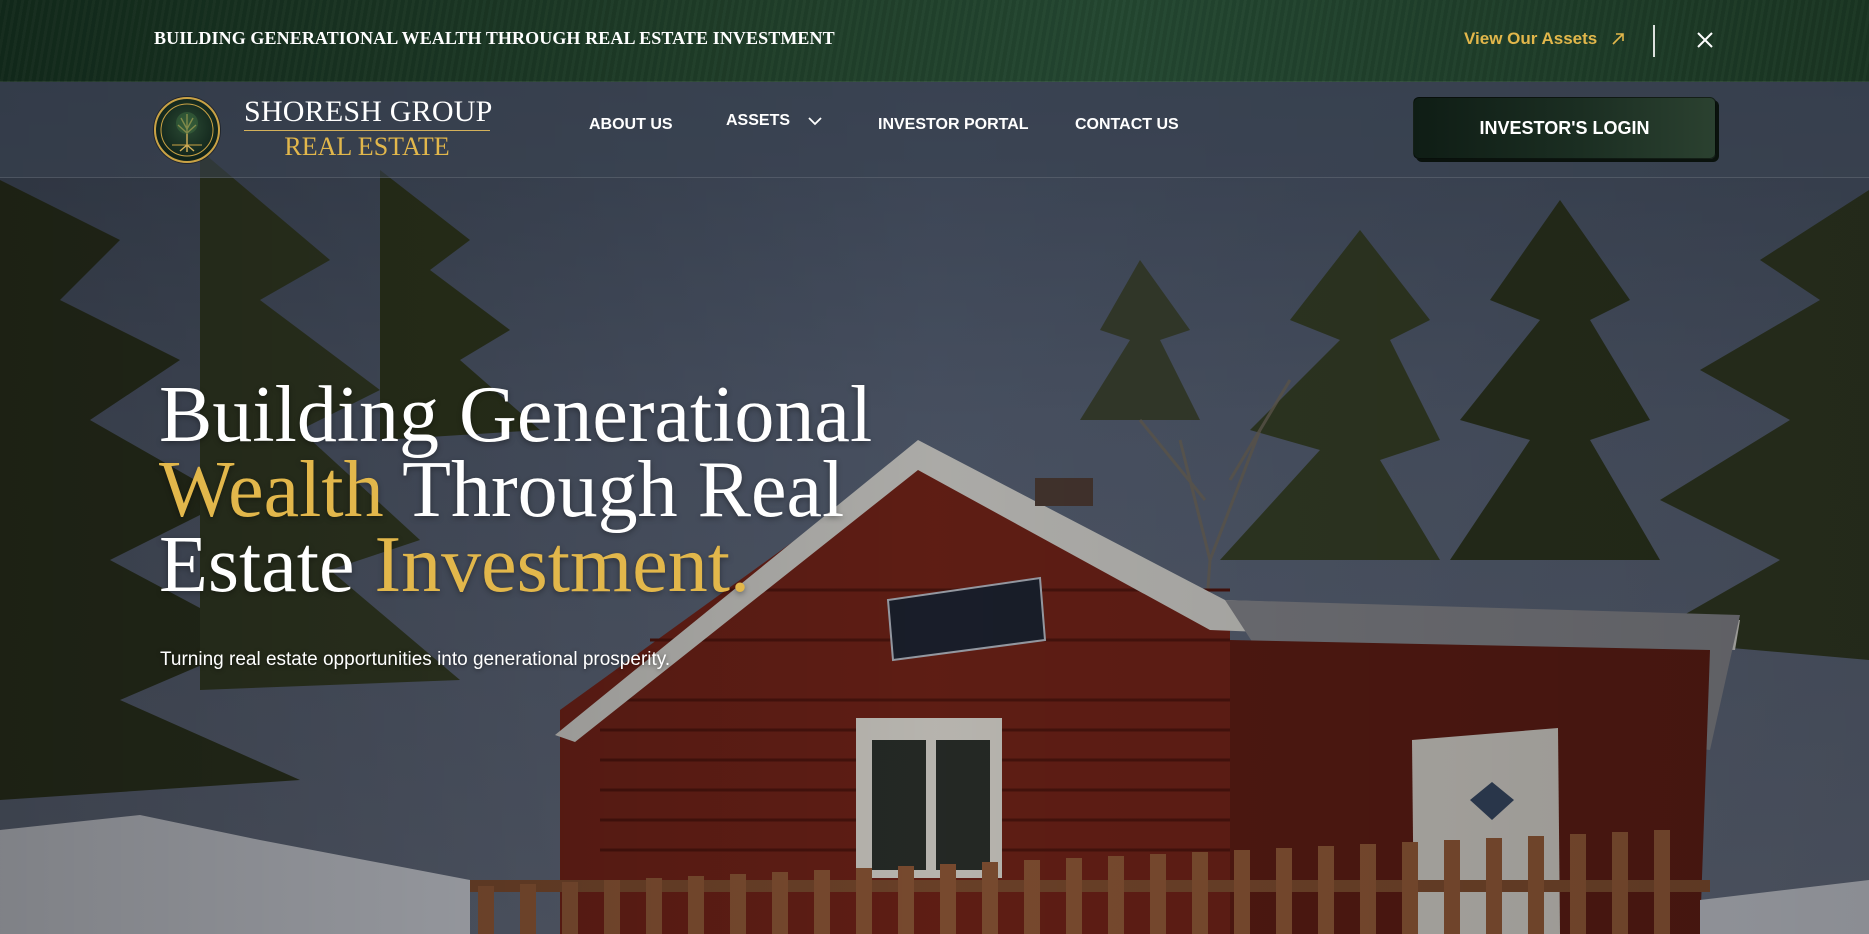 This screenshot has height=934, width=1869. What do you see at coordinates (1564, 128) in the screenshot?
I see `investor-login-button: INVESTOR'S LOGIN` at bounding box center [1564, 128].